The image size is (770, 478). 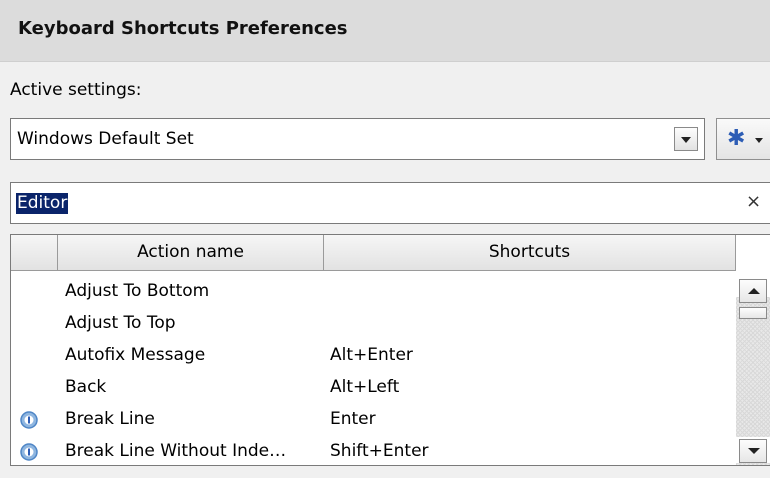 I want to click on arrow-up-icon, so click(x=754, y=291).